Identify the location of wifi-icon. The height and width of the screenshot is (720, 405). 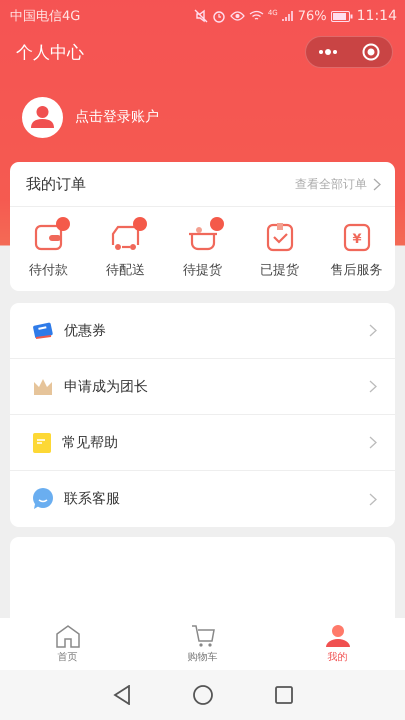
(256, 16).